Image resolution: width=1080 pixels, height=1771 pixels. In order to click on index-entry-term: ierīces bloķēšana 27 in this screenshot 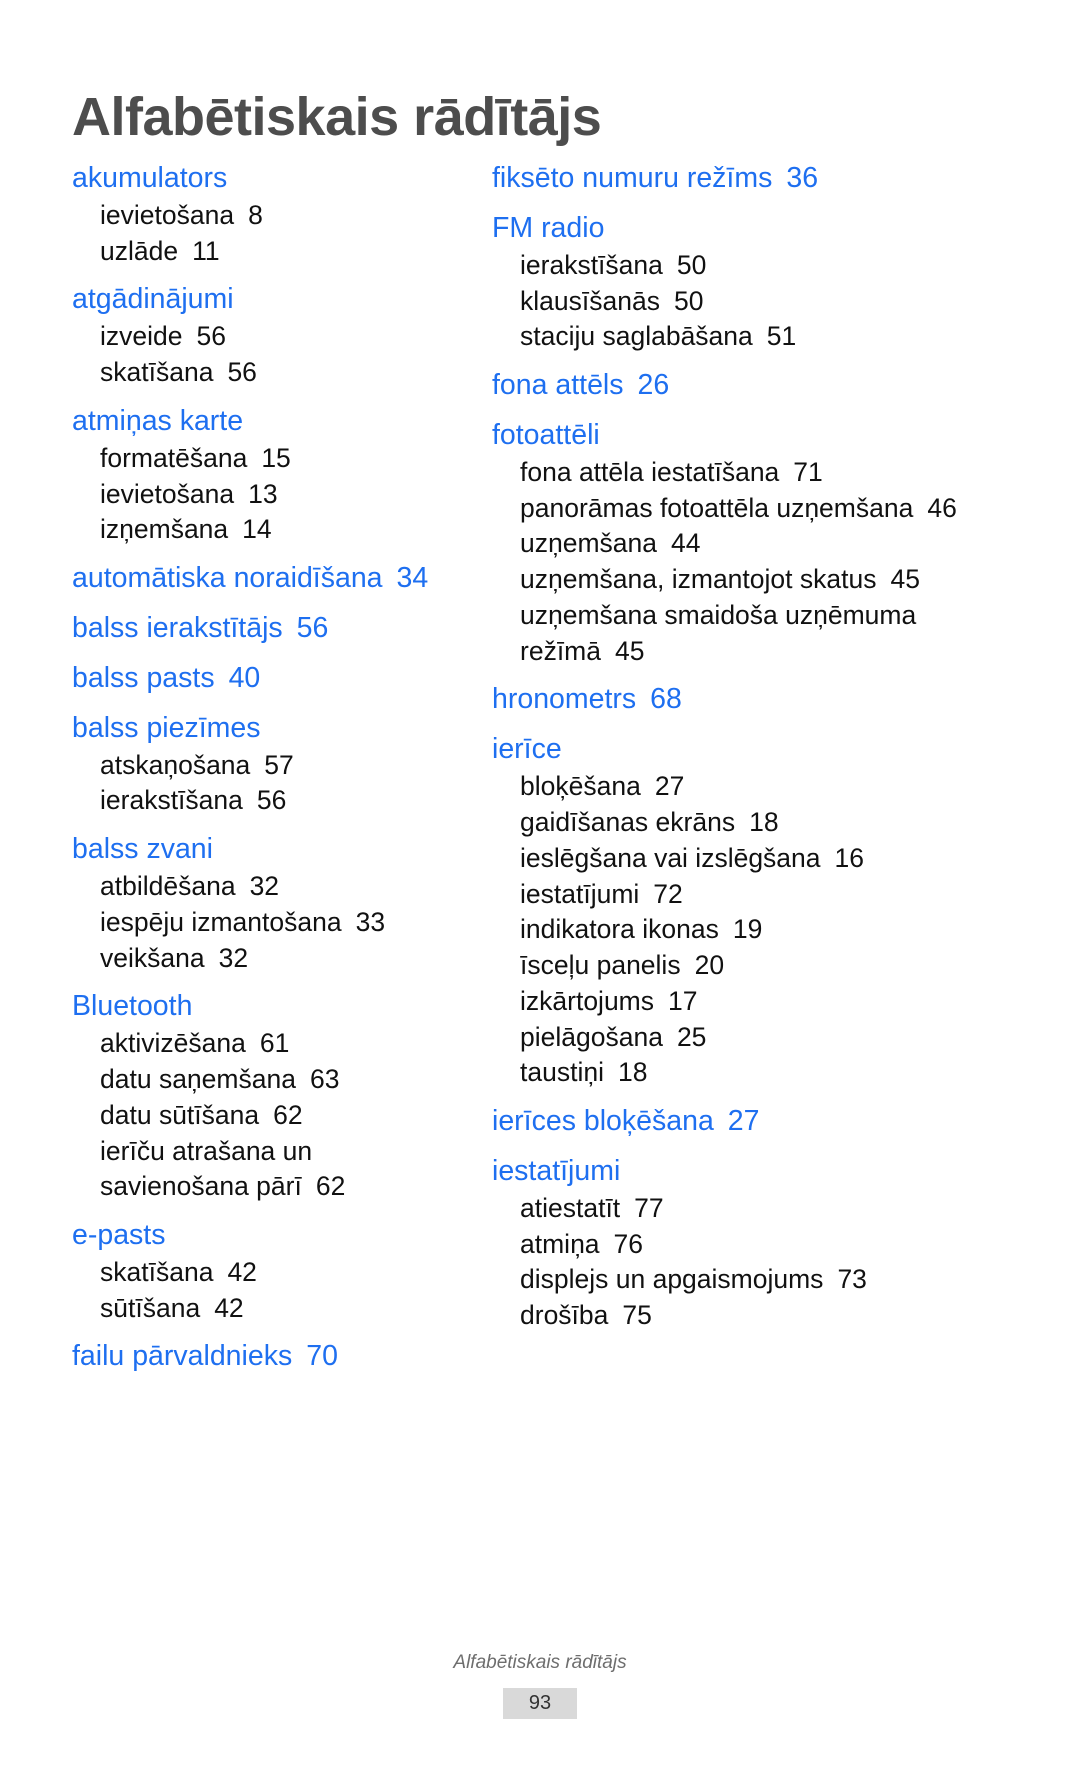, I will do `click(766, 1122)`.